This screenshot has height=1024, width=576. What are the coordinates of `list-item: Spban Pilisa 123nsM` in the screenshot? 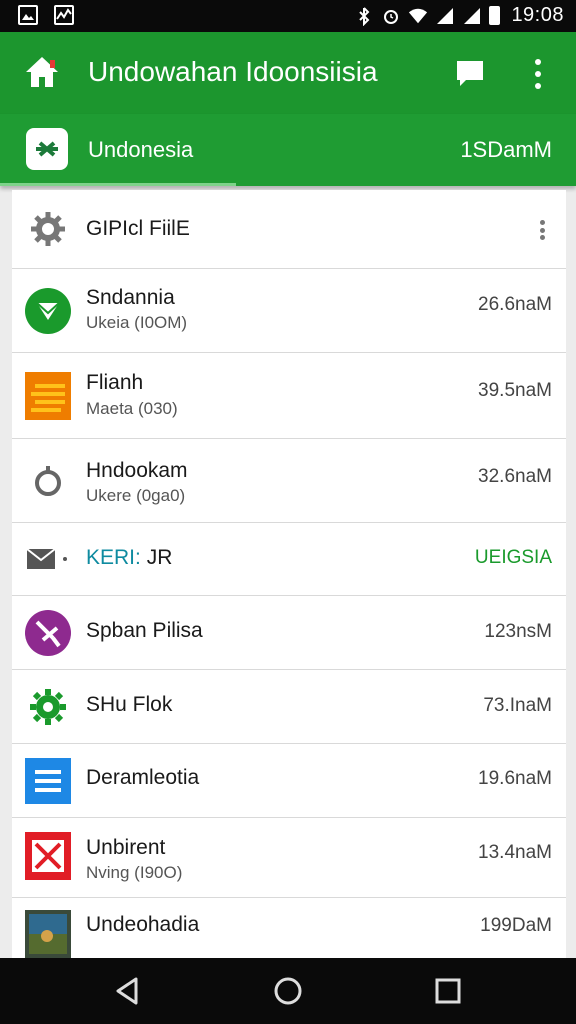 It's located at (289, 633).